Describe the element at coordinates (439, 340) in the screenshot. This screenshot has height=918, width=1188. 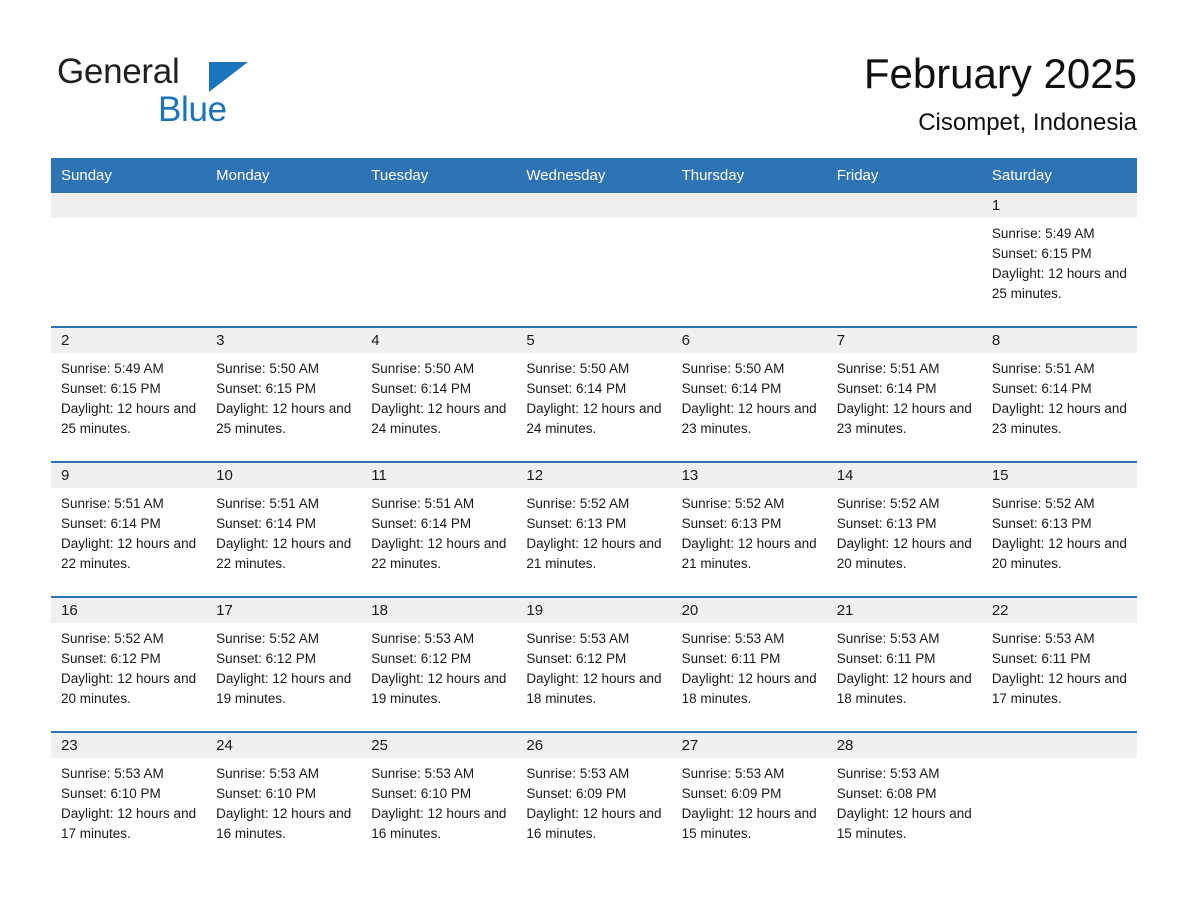
I see `day-number: 4` at that location.